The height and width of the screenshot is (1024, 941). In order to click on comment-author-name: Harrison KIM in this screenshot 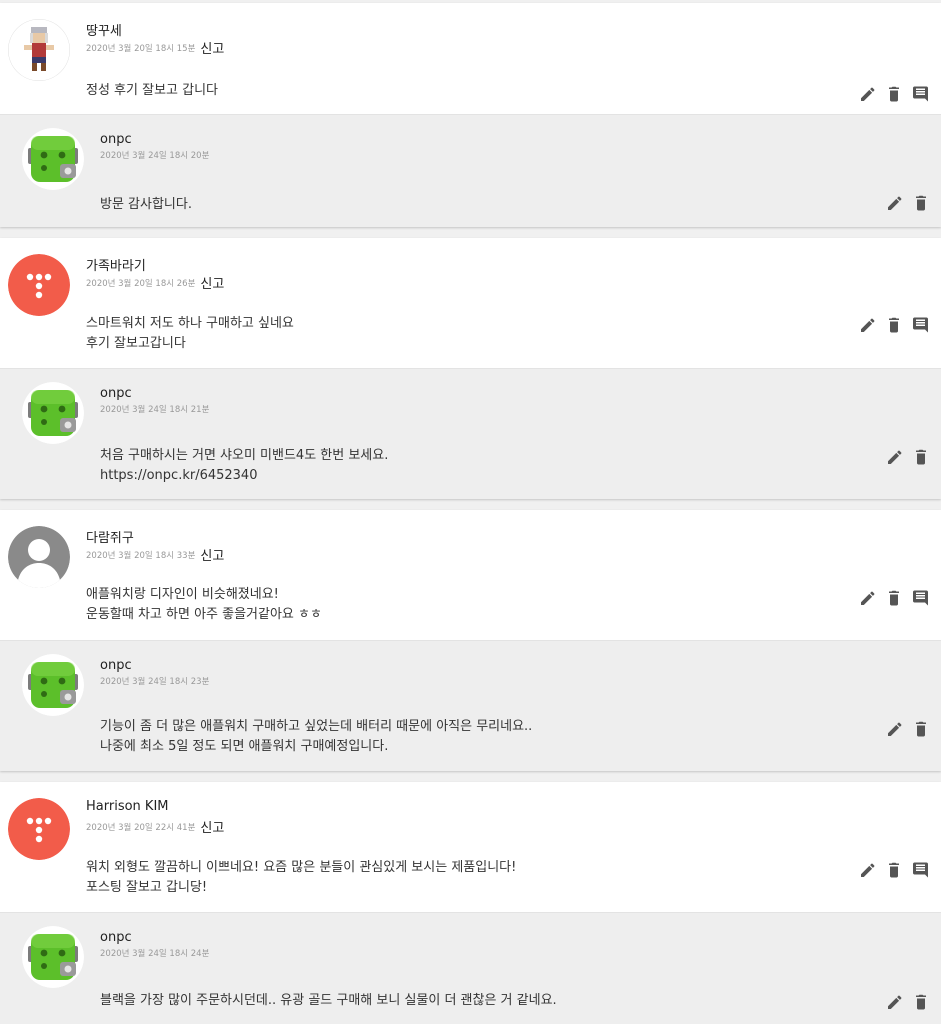, I will do `click(127, 806)`.